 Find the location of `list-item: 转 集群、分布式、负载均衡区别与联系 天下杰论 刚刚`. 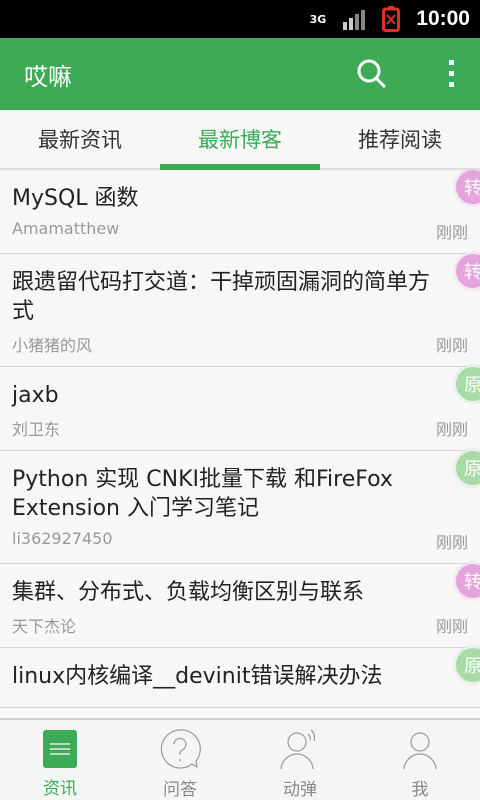

list-item: 转 集群、分布式、负载均衡区别与联系 天下杰论 刚刚 is located at coordinates (240, 605).